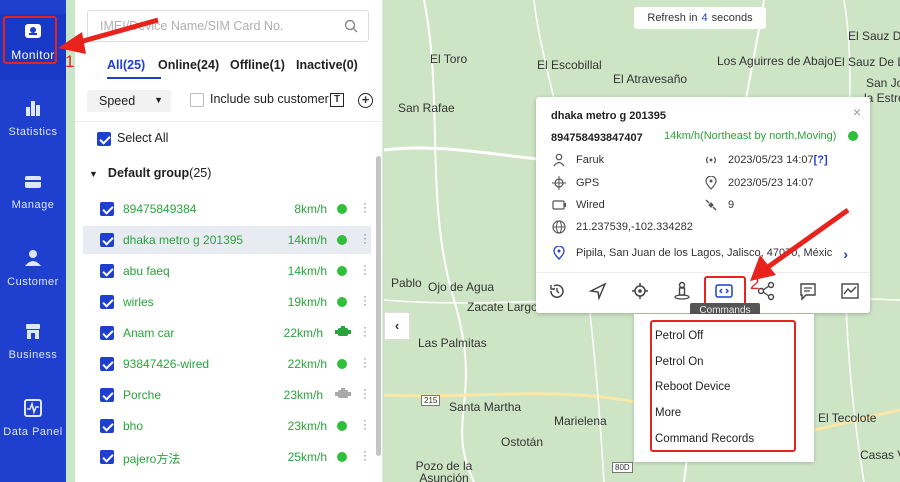 Image resolution: width=900 pixels, height=482 pixels. What do you see at coordinates (227, 395) in the screenshot?
I see `device-row: Porche 23km/h · · ·` at bounding box center [227, 395].